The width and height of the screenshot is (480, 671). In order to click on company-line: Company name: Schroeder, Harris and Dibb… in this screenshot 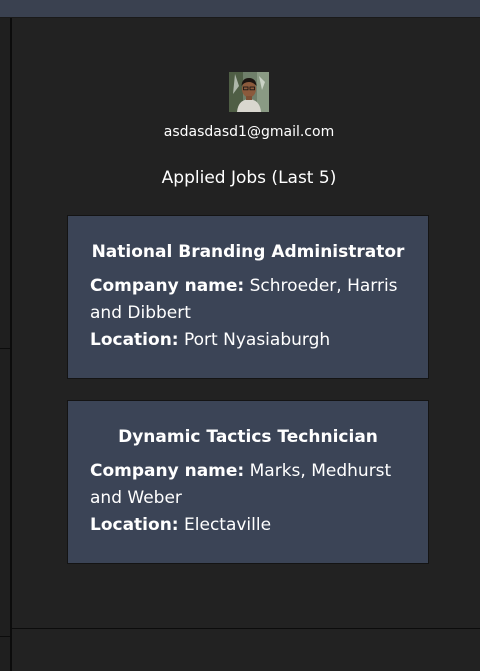, I will do `click(248, 300)`.